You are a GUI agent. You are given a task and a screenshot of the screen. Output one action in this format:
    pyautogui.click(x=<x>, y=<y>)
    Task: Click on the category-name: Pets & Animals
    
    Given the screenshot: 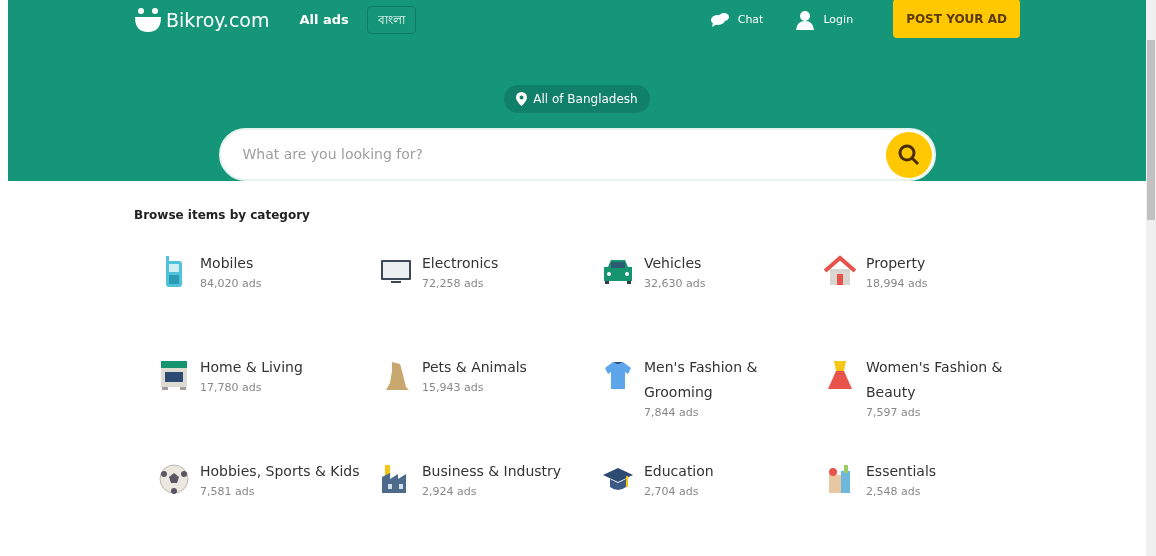 What is the action you would take?
    pyautogui.click(x=475, y=367)
    